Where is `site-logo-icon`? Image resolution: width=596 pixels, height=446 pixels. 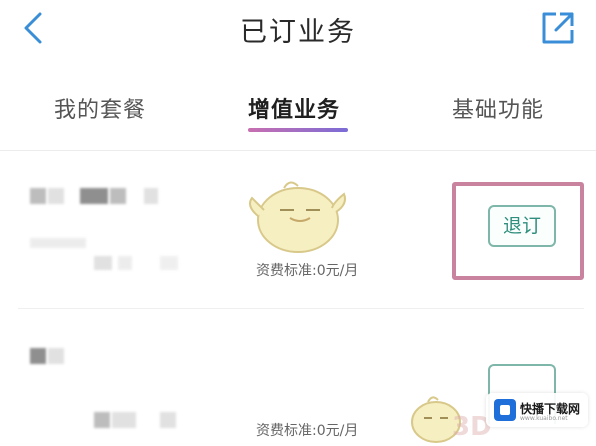 site-logo-icon is located at coordinates (505, 410).